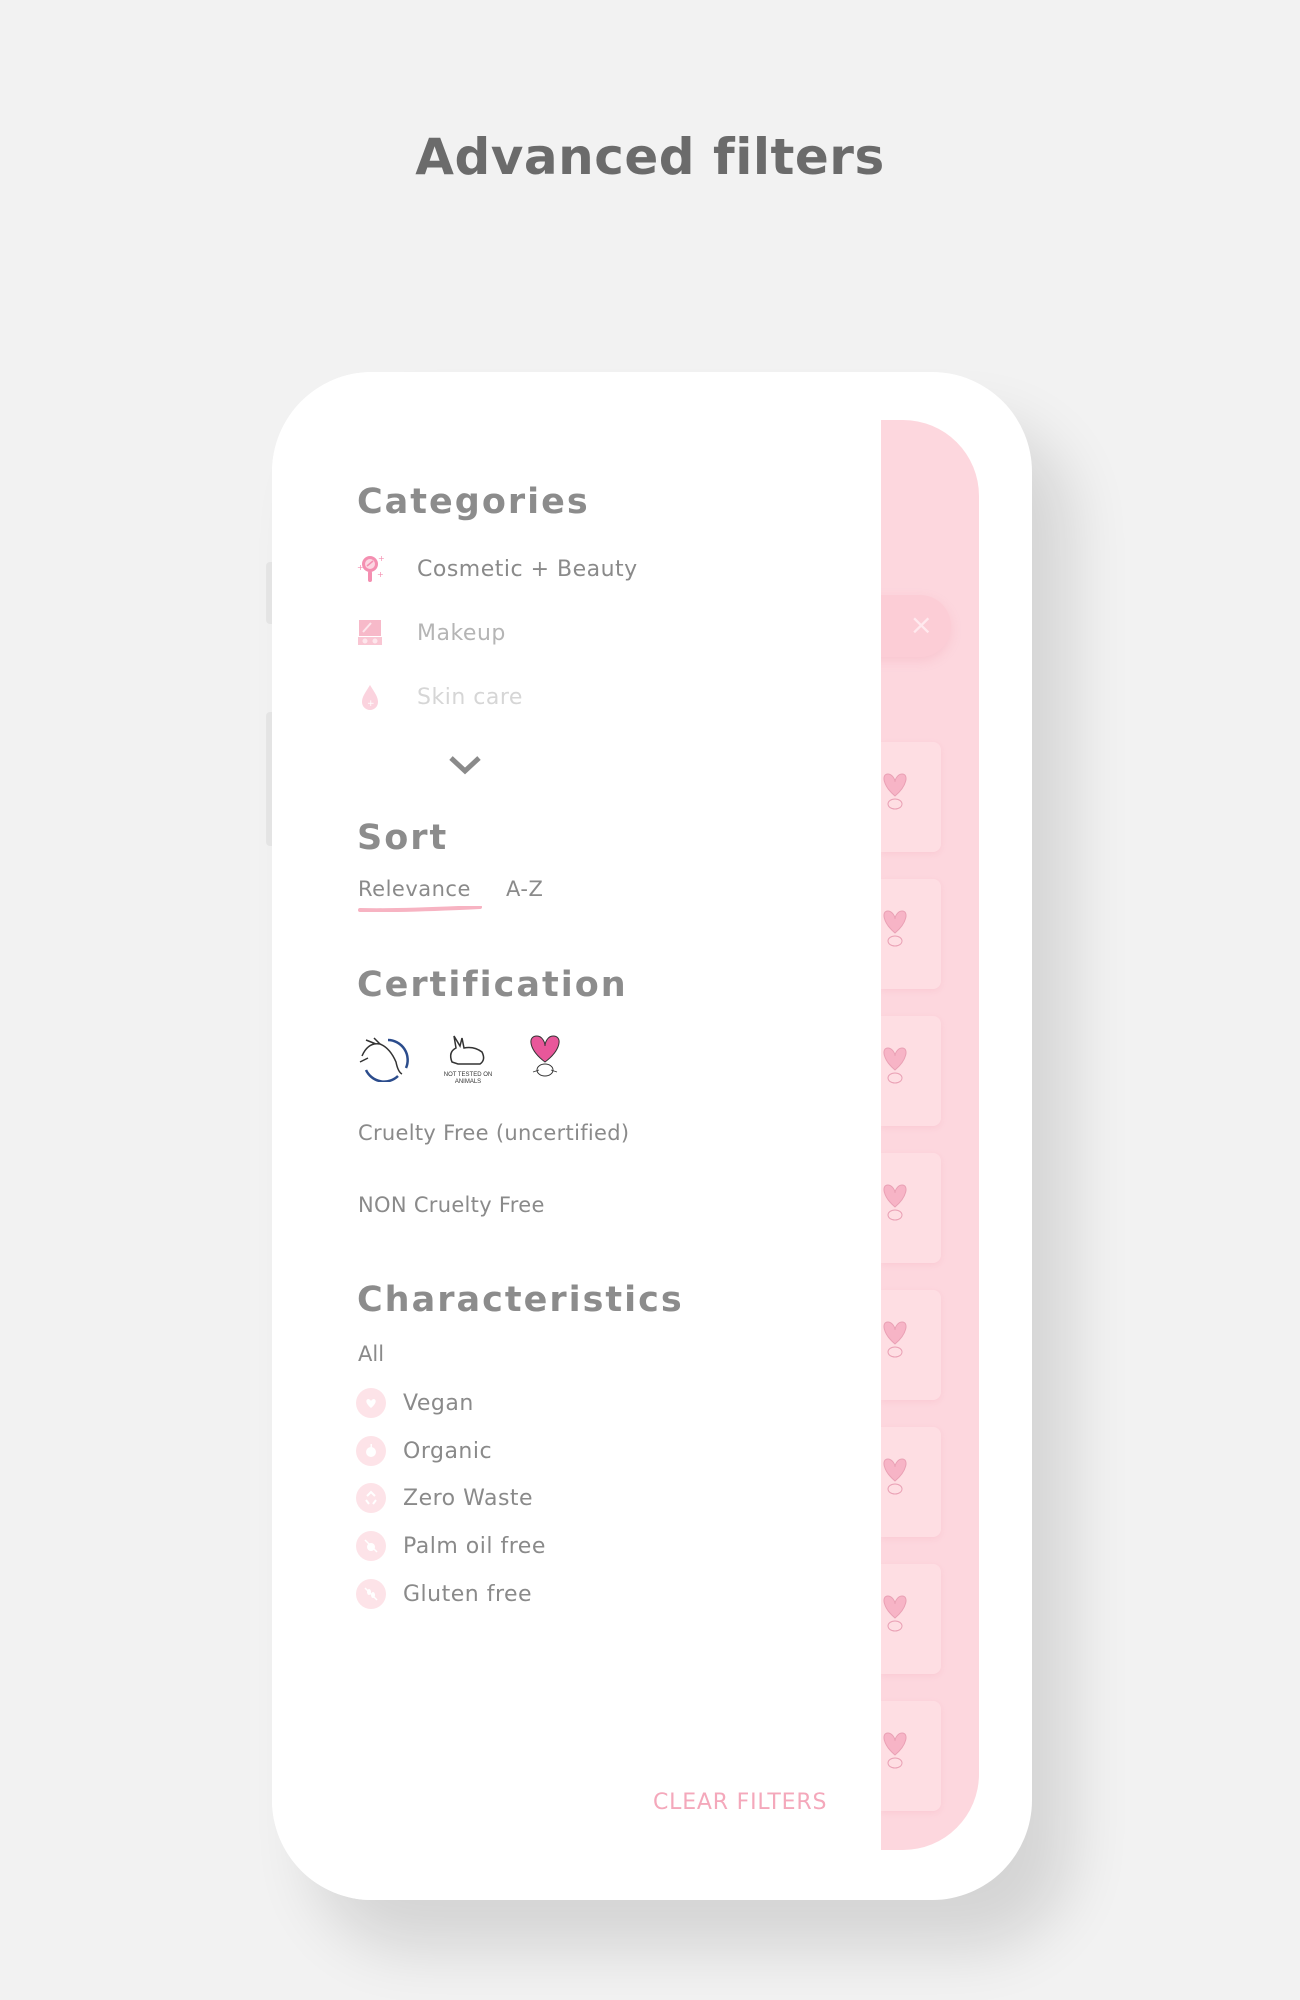  What do you see at coordinates (371, 1451) in the screenshot?
I see `apple-icon` at bounding box center [371, 1451].